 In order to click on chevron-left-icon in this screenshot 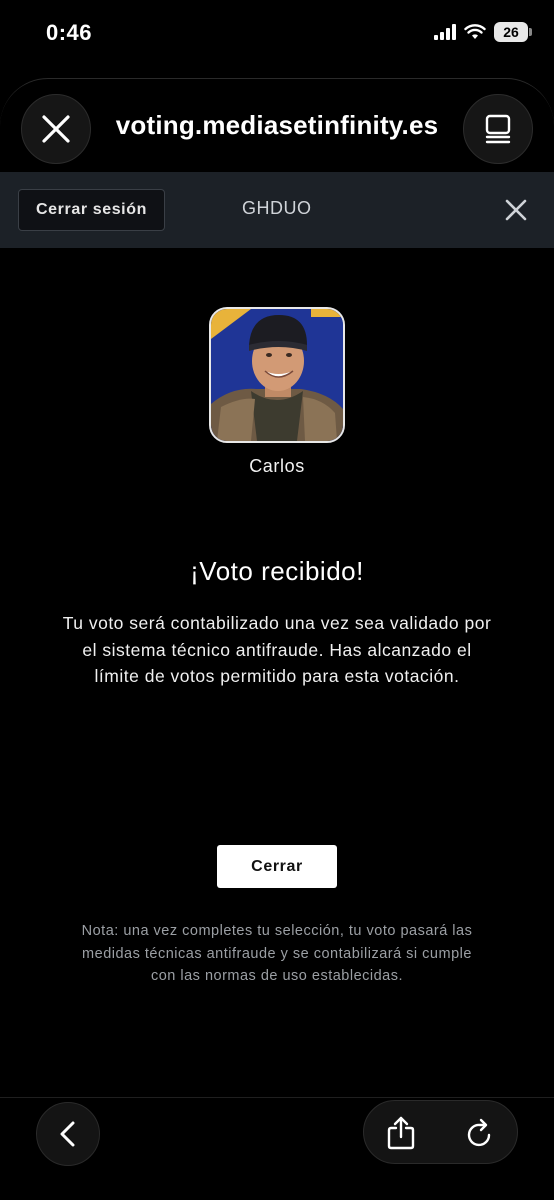, I will do `click(67, 1134)`.